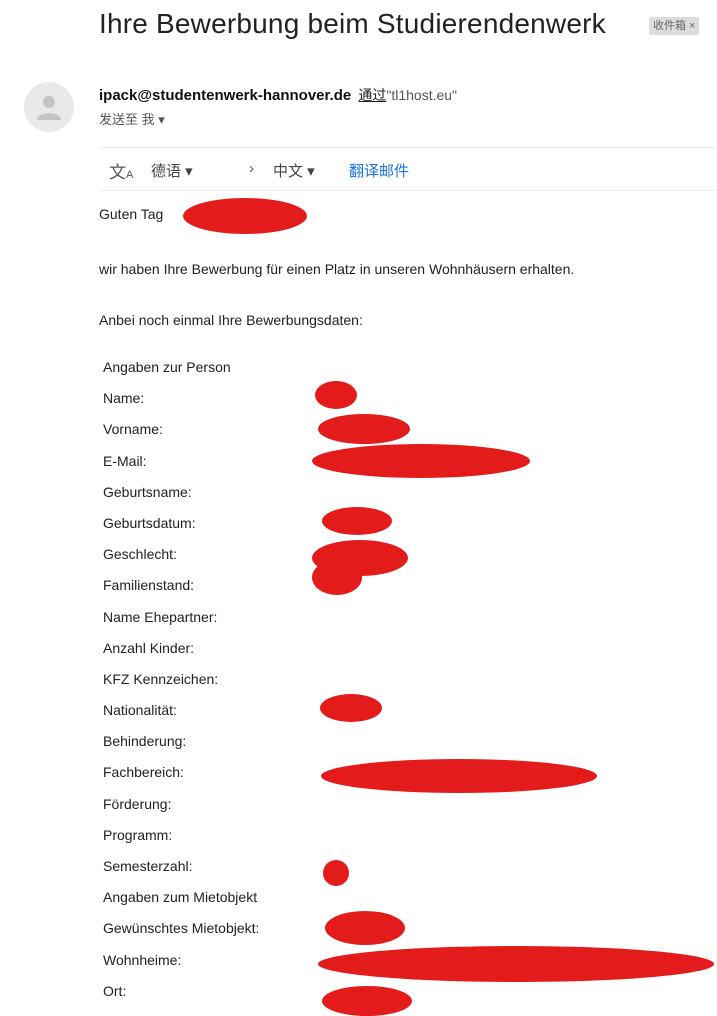 The width and height of the screenshot is (717, 1016). Describe the element at coordinates (131, 214) in the screenshot. I see `greeting: Guten Tag` at that location.